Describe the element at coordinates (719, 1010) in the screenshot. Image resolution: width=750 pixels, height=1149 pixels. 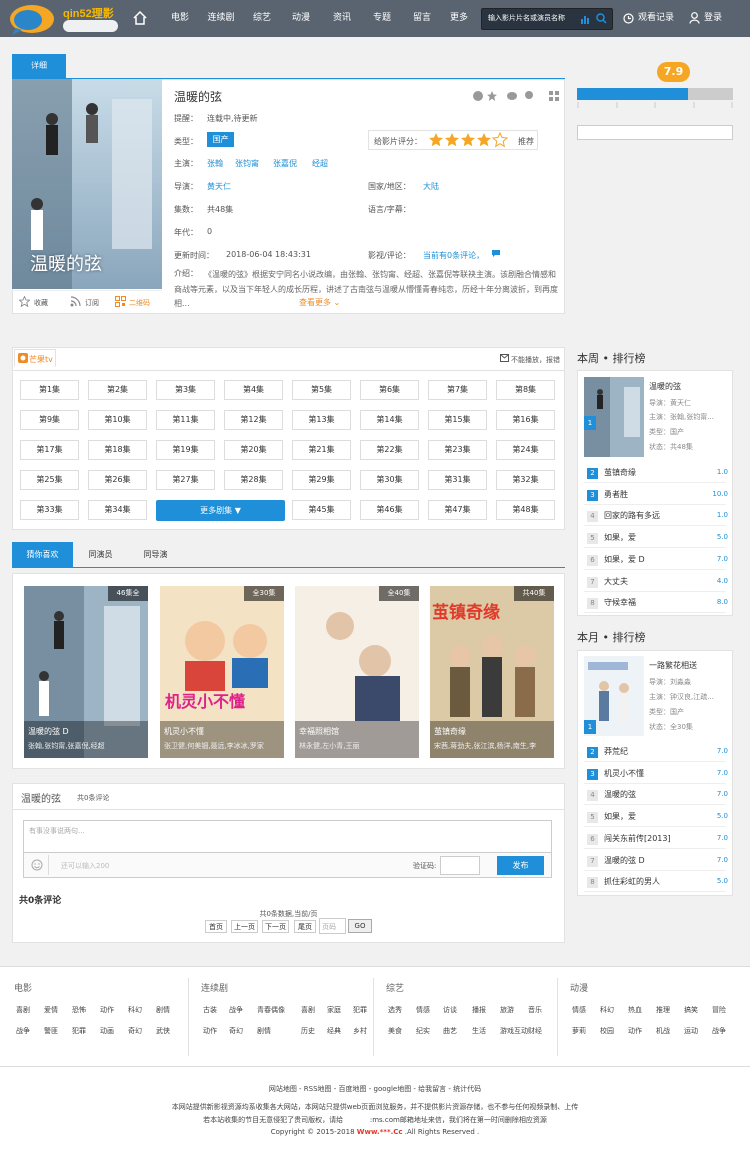
I see `footer-category-link: 冒险` at that location.